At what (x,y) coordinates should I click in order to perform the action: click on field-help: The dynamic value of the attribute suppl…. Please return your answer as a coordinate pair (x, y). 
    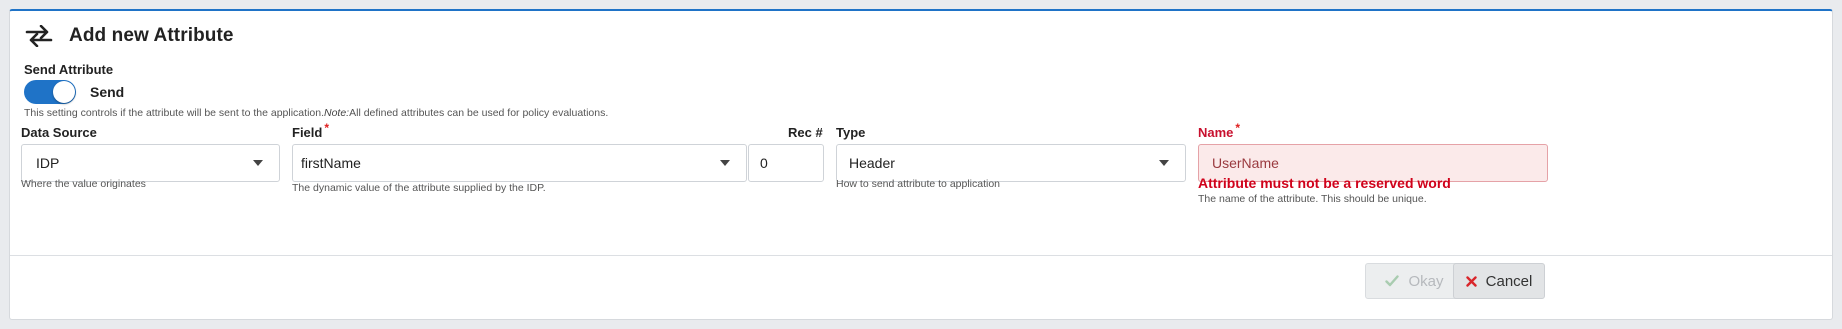
    Looking at the image, I should click on (419, 188).